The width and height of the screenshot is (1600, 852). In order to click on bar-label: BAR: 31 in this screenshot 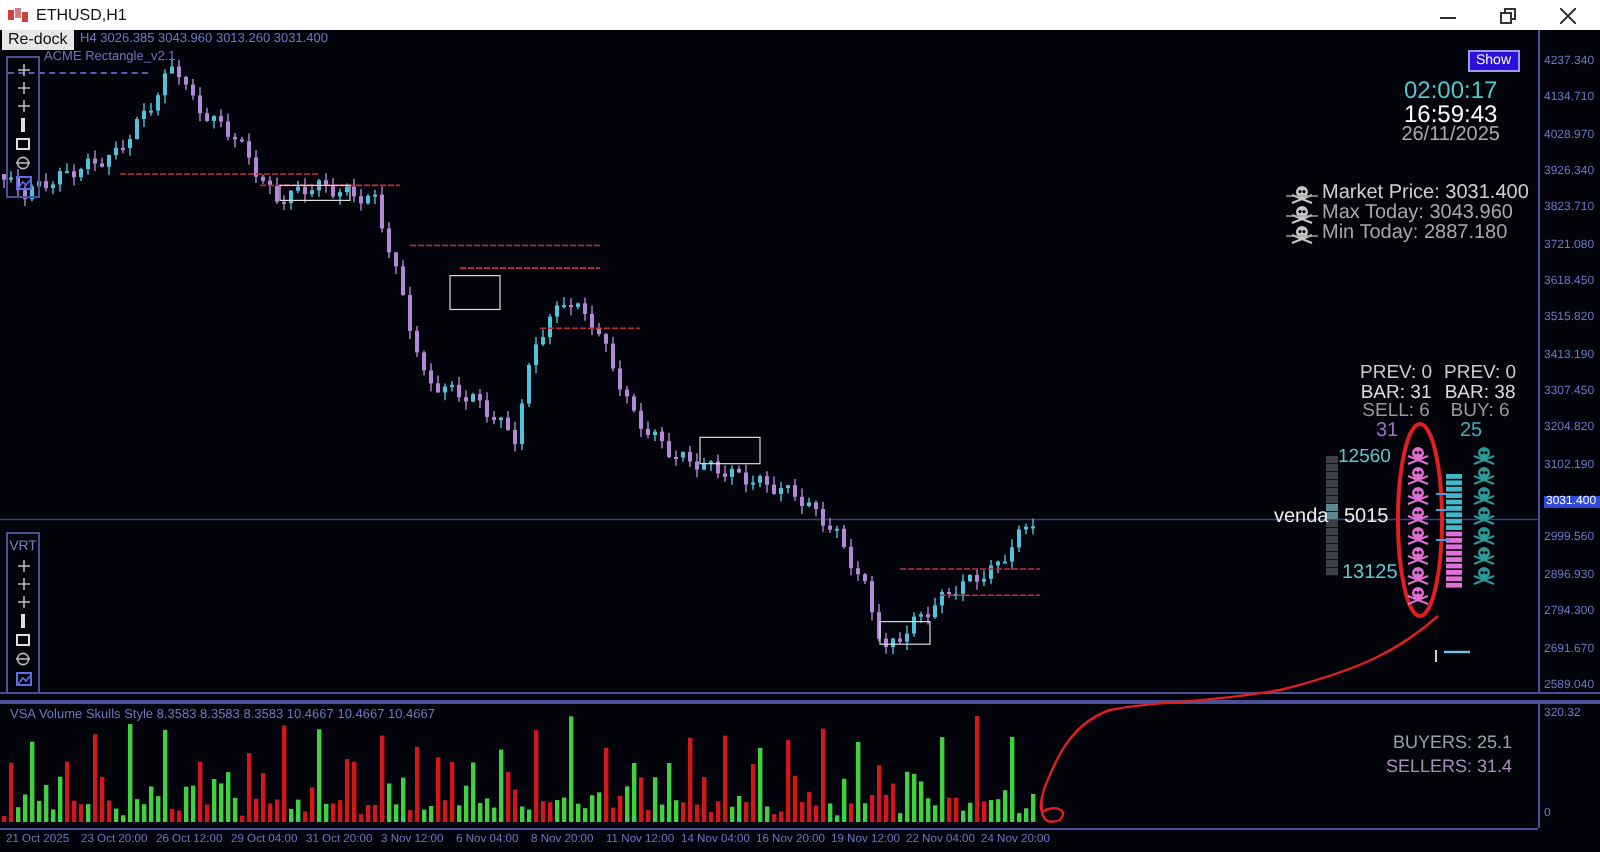, I will do `click(1396, 392)`.